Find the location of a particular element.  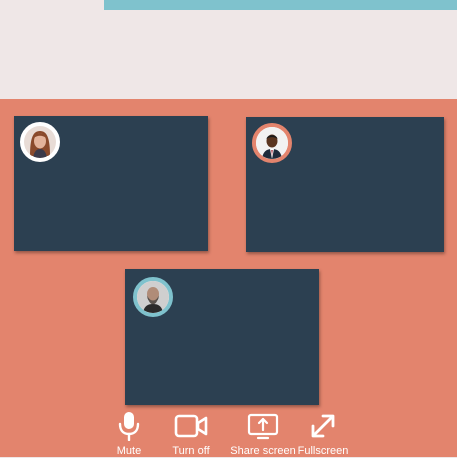

man-suit-avatar-icon is located at coordinates (272, 143).